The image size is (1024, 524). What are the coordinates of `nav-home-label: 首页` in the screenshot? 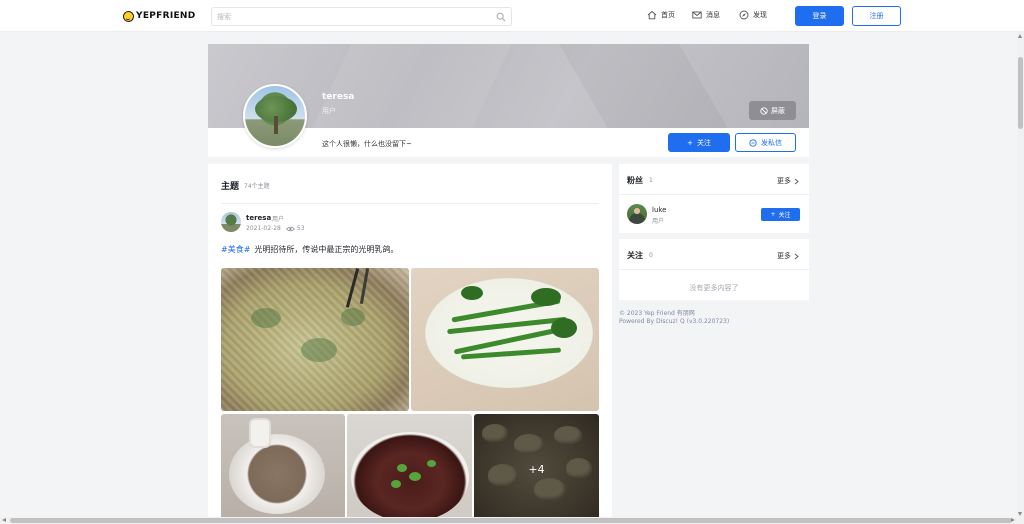 It's located at (668, 15).